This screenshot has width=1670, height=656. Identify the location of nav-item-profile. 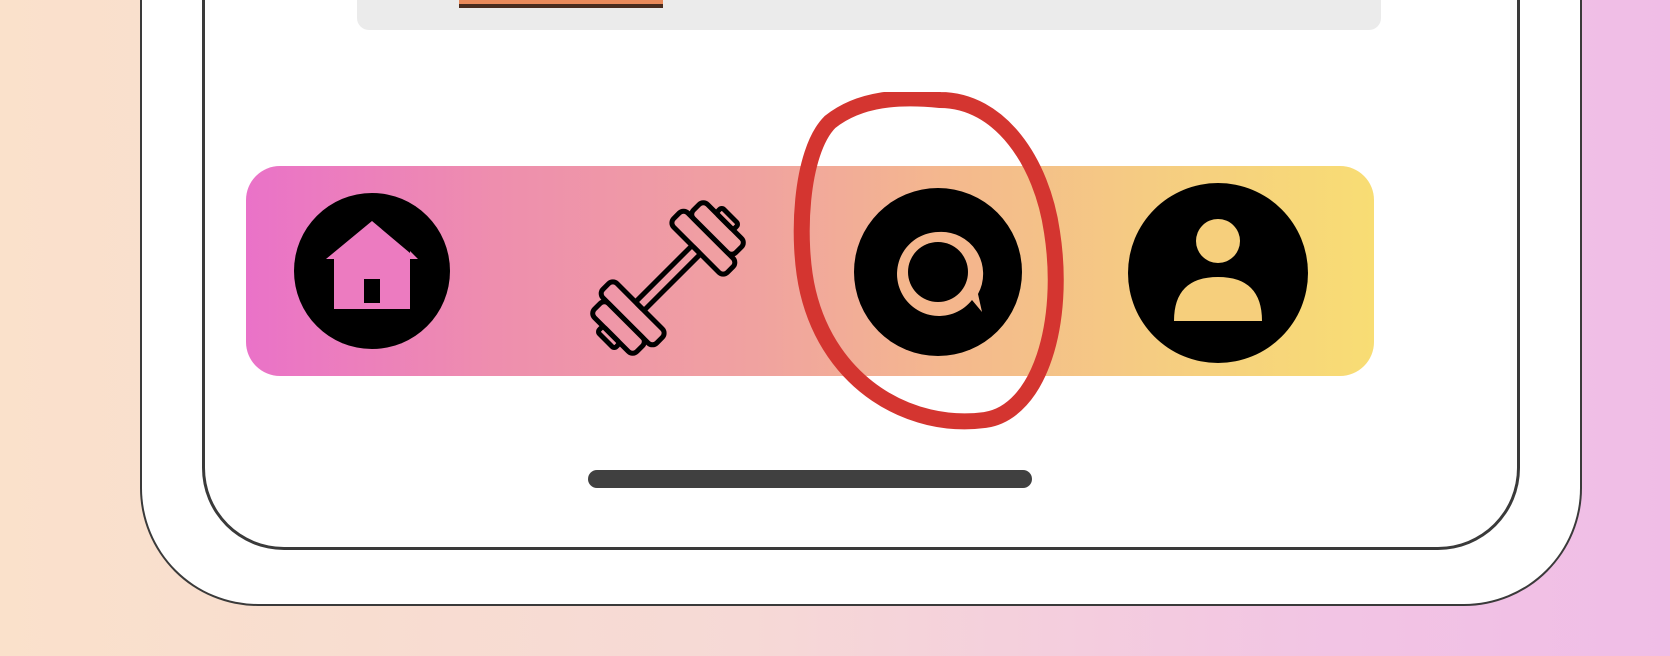
(1226, 277).